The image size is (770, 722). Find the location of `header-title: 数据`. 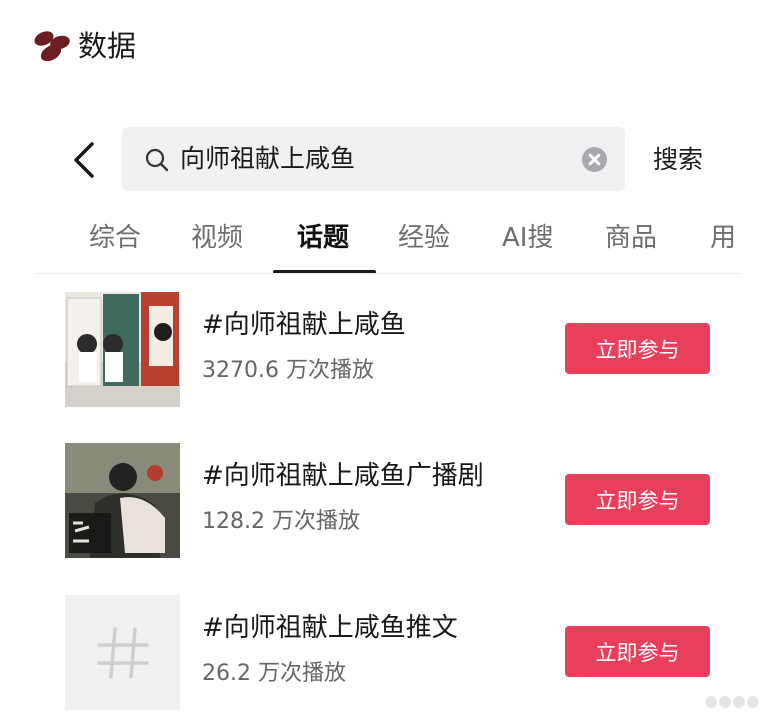

header-title: 数据 is located at coordinates (107, 46).